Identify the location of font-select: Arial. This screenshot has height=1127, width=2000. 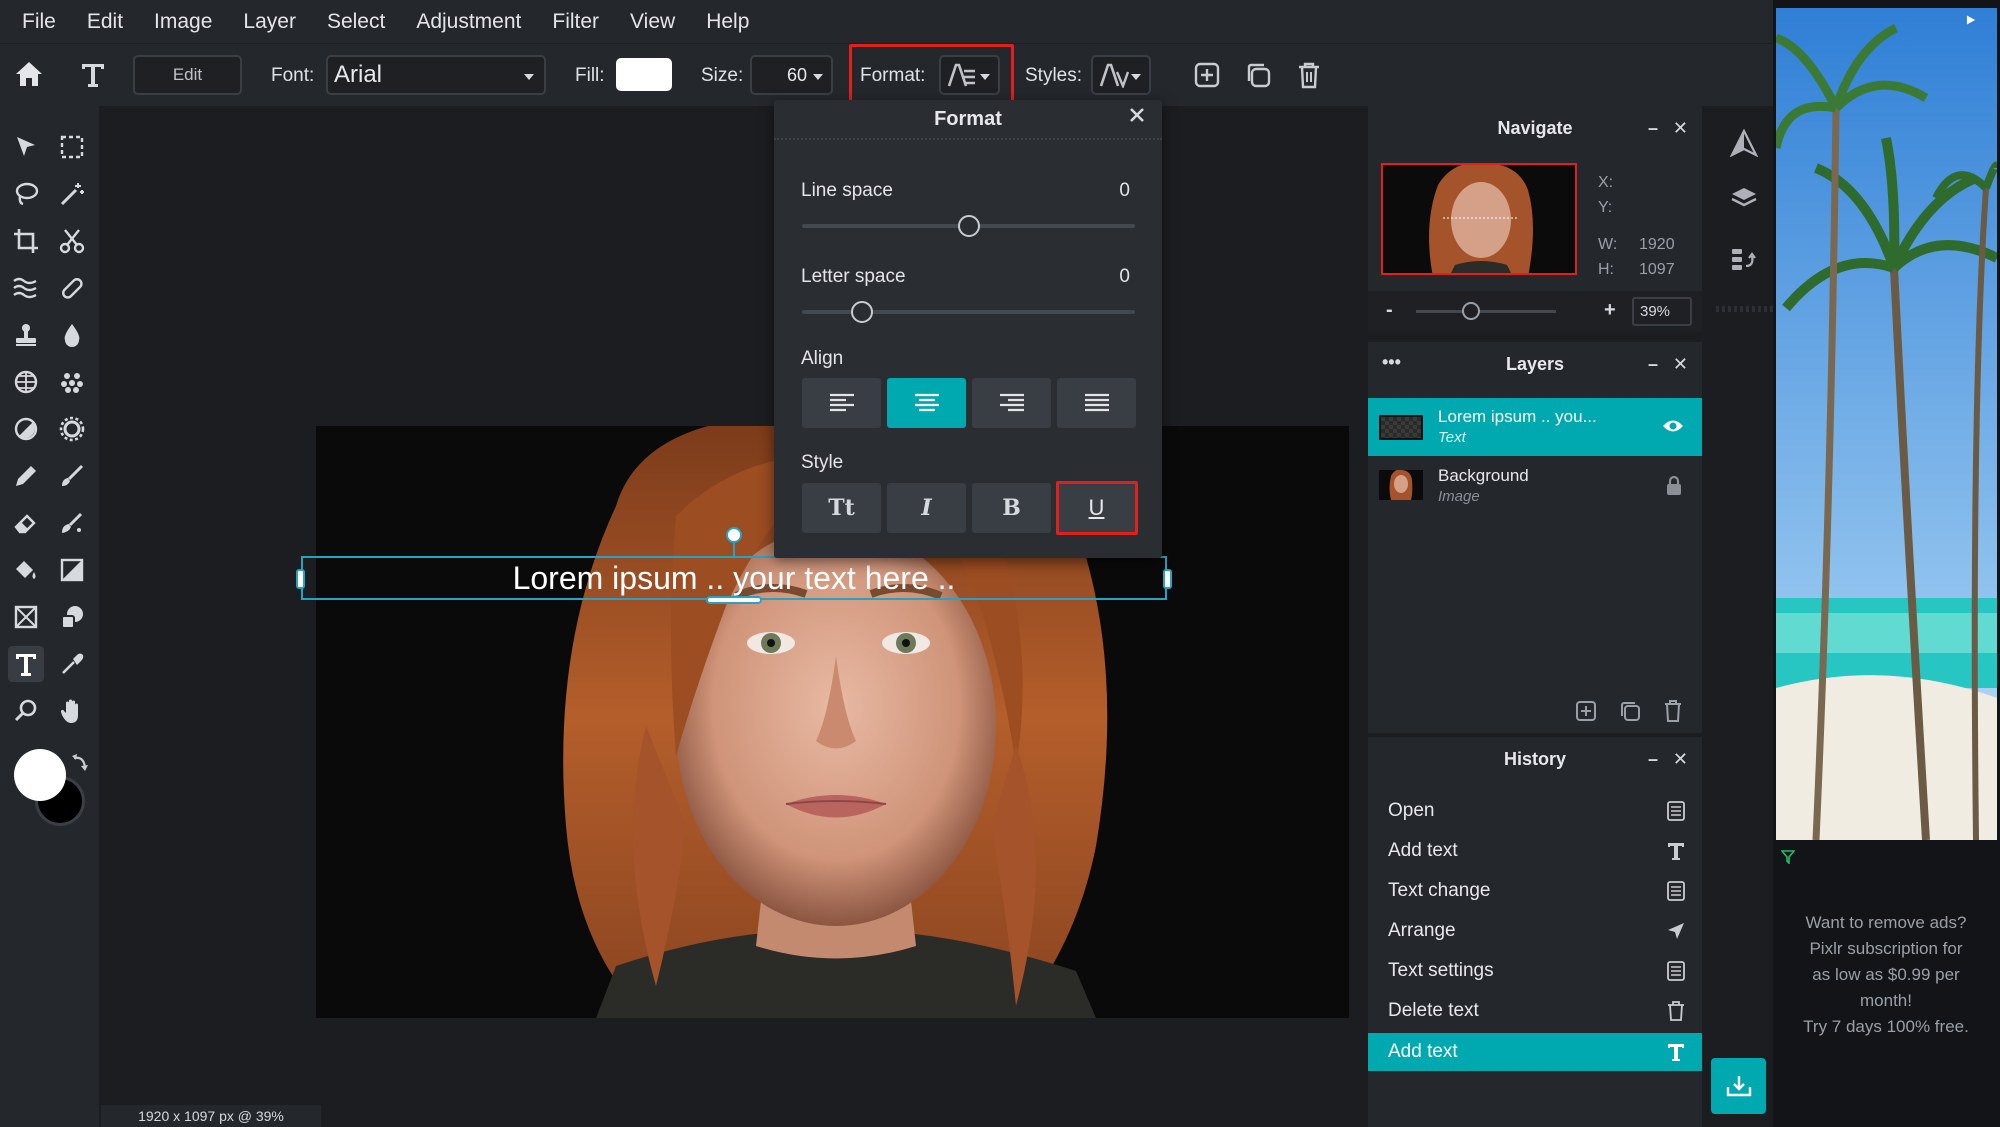
(436, 75).